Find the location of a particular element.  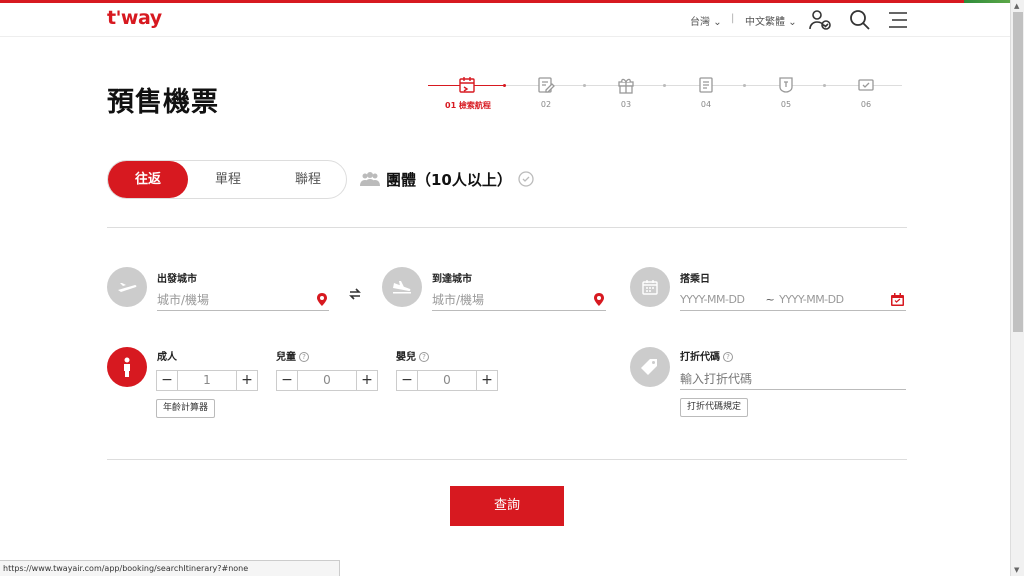

language-label: 中文繁體 is located at coordinates (765, 22).